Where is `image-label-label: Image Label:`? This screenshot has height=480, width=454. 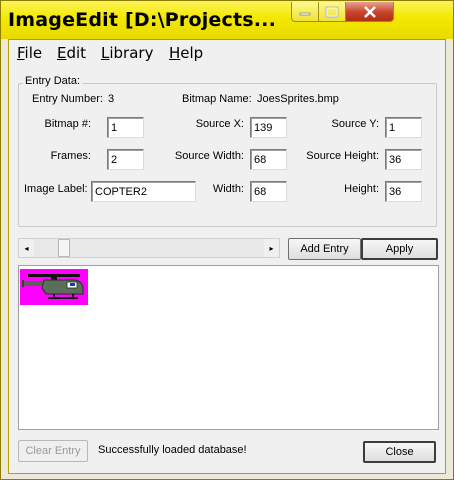 image-label-label: Image Label: is located at coordinates (56, 189).